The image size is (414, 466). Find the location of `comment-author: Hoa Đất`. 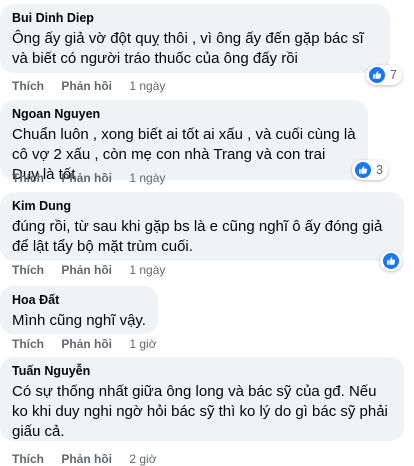

comment-author: Hoa Đất is located at coordinates (79, 300).